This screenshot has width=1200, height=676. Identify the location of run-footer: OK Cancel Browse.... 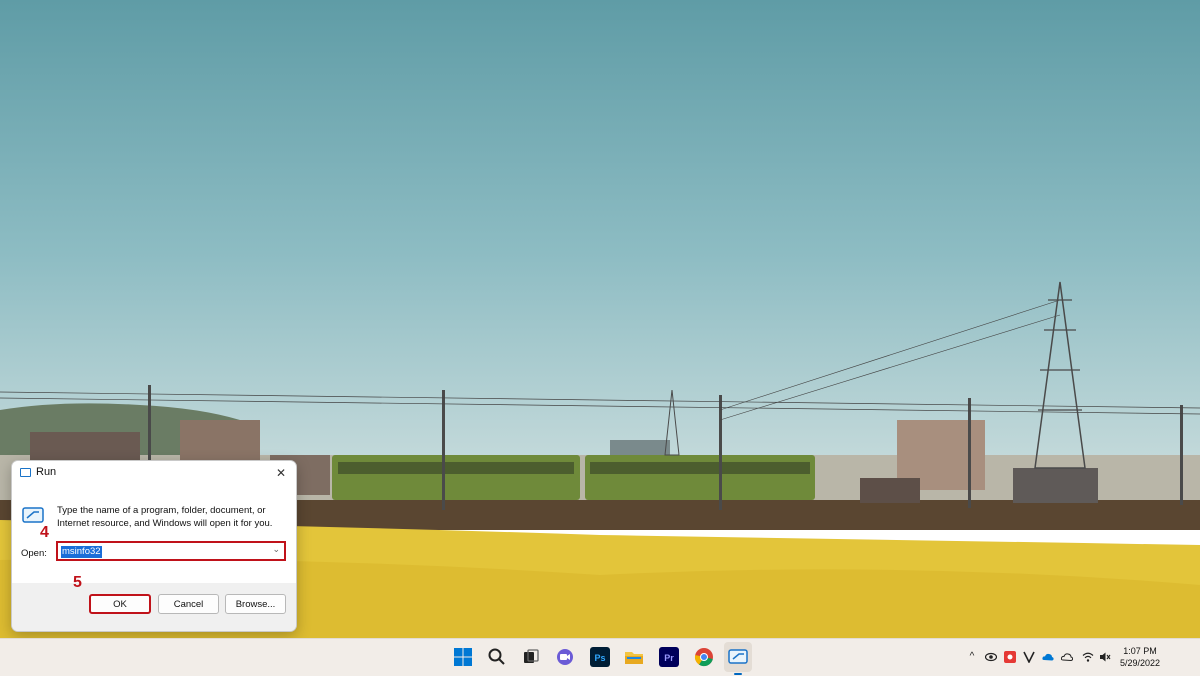
(154, 607).